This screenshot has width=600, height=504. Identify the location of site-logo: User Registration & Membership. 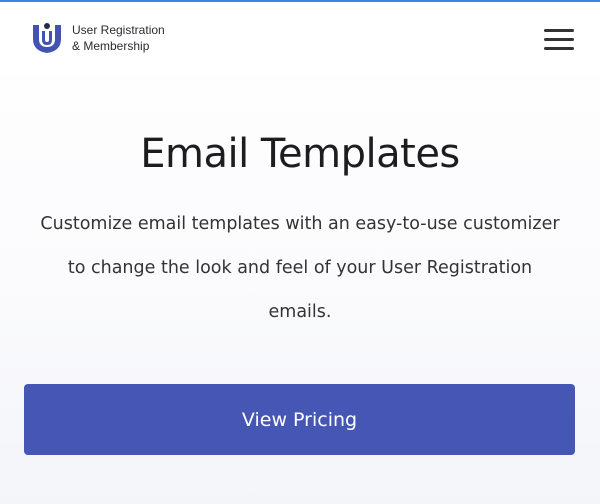
(97, 38).